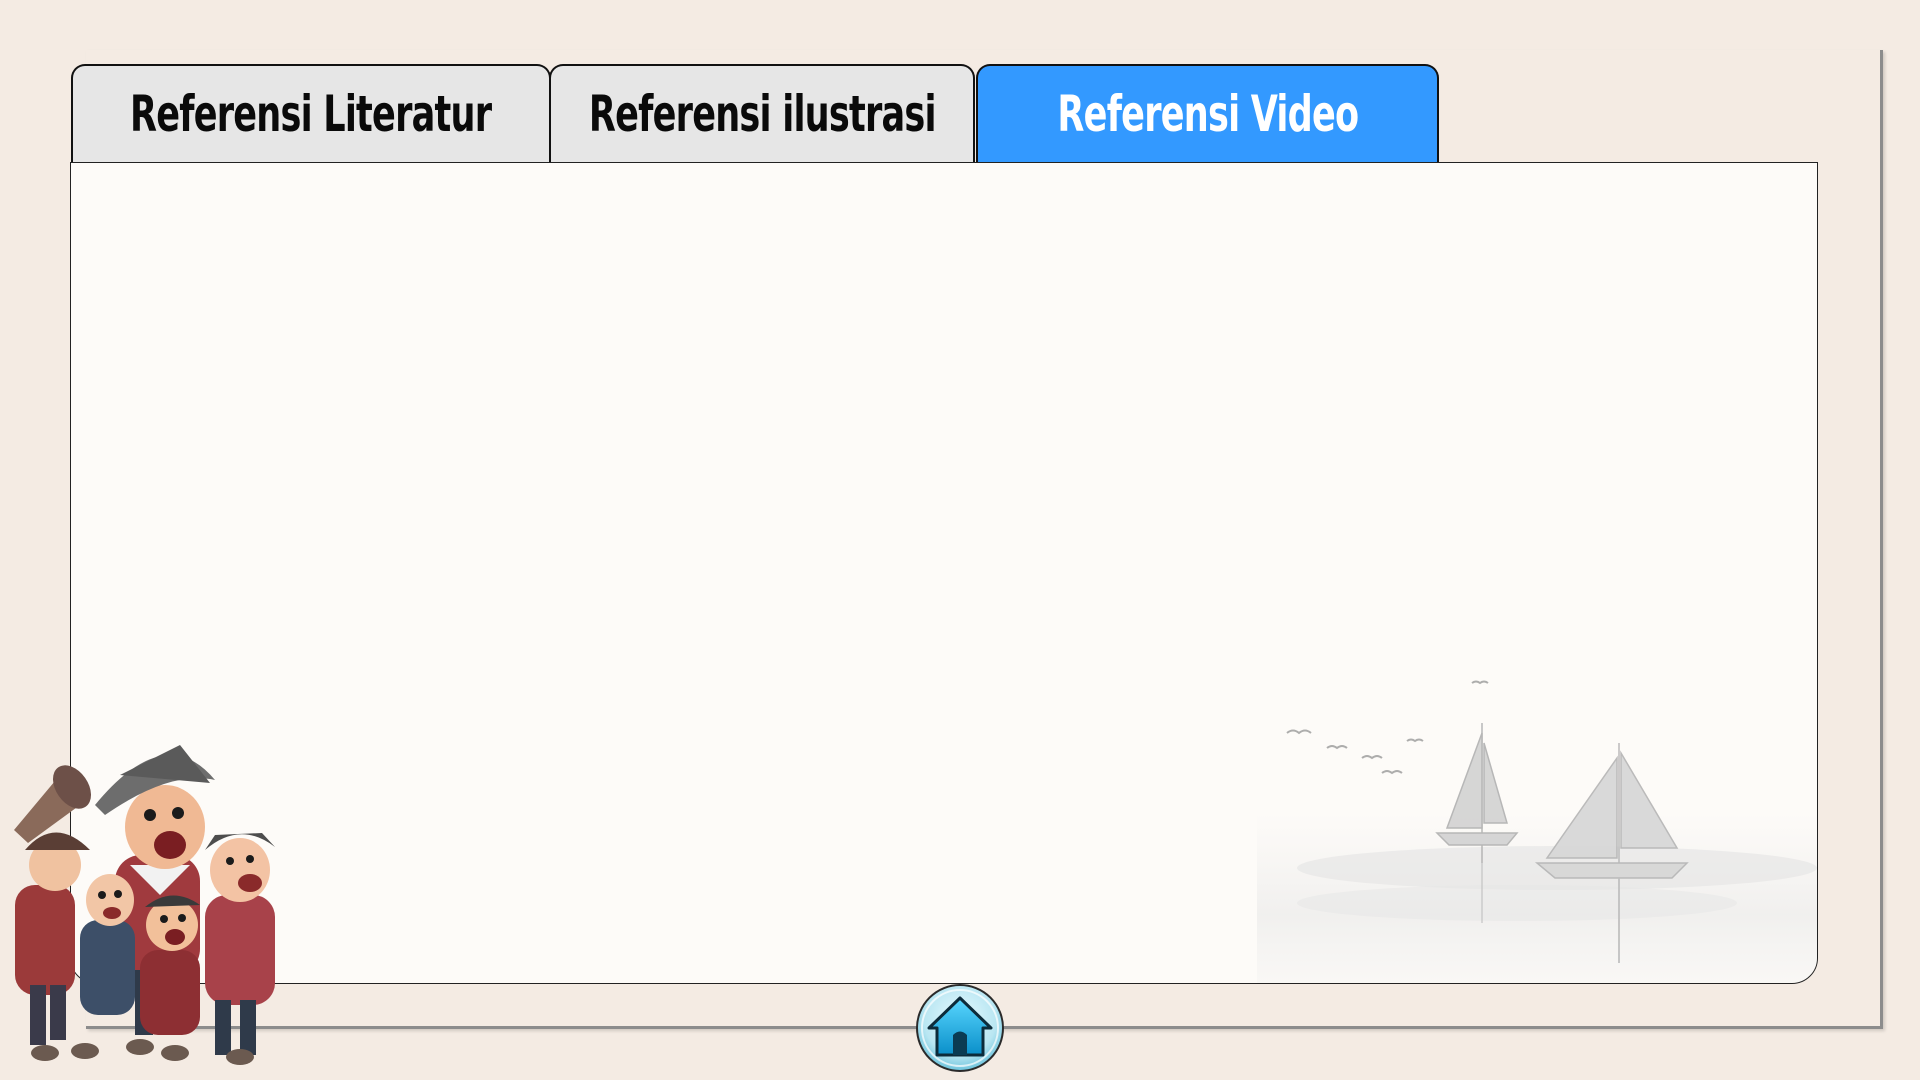 Image resolution: width=1920 pixels, height=1080 pixels. I want to click on home-button, so click(960, 1028).